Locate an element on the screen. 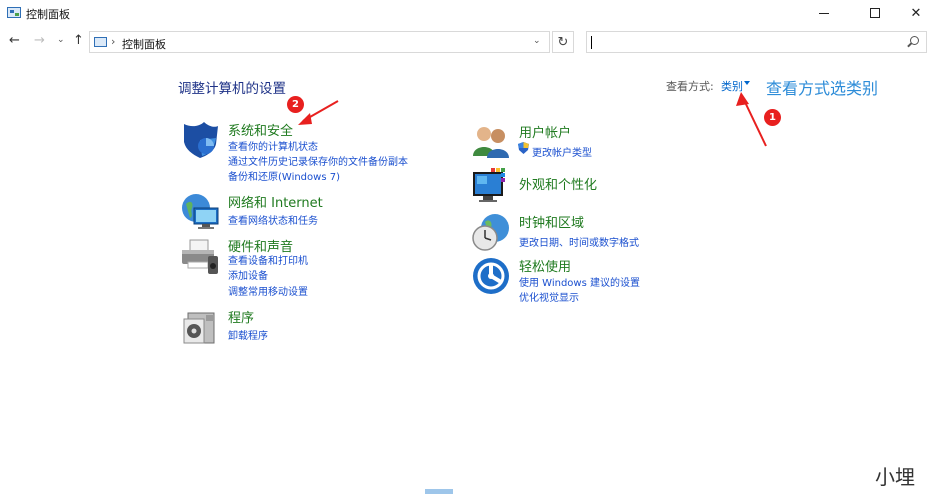  category-title-ease-of-access: 轻松使用 is located at coordinates (545, 265).